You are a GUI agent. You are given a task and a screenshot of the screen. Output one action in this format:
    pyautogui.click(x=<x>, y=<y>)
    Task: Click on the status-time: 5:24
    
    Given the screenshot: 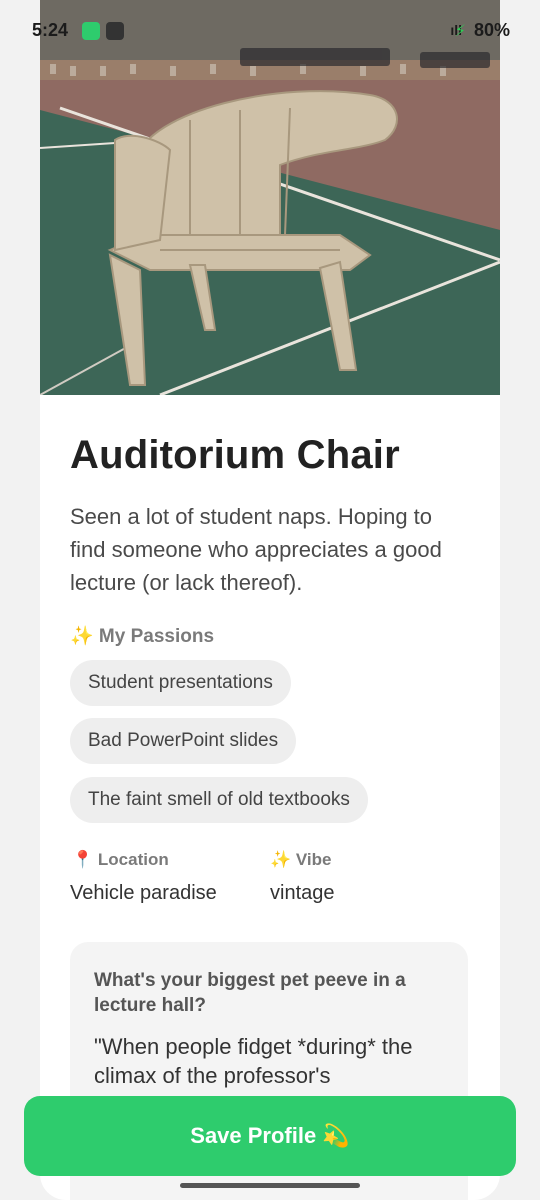 What is the action you would take?
    pyautogui.click(x=50, y=30)
    